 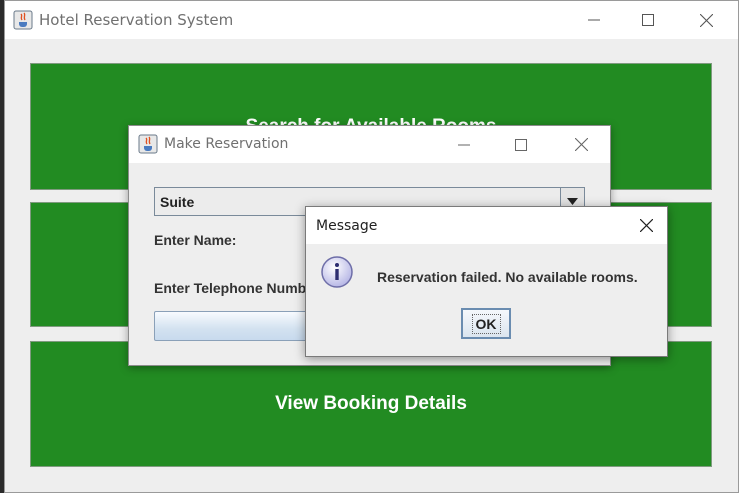 I want to click on window-title: Hotel Reservation System, so click(x=136, y=20).